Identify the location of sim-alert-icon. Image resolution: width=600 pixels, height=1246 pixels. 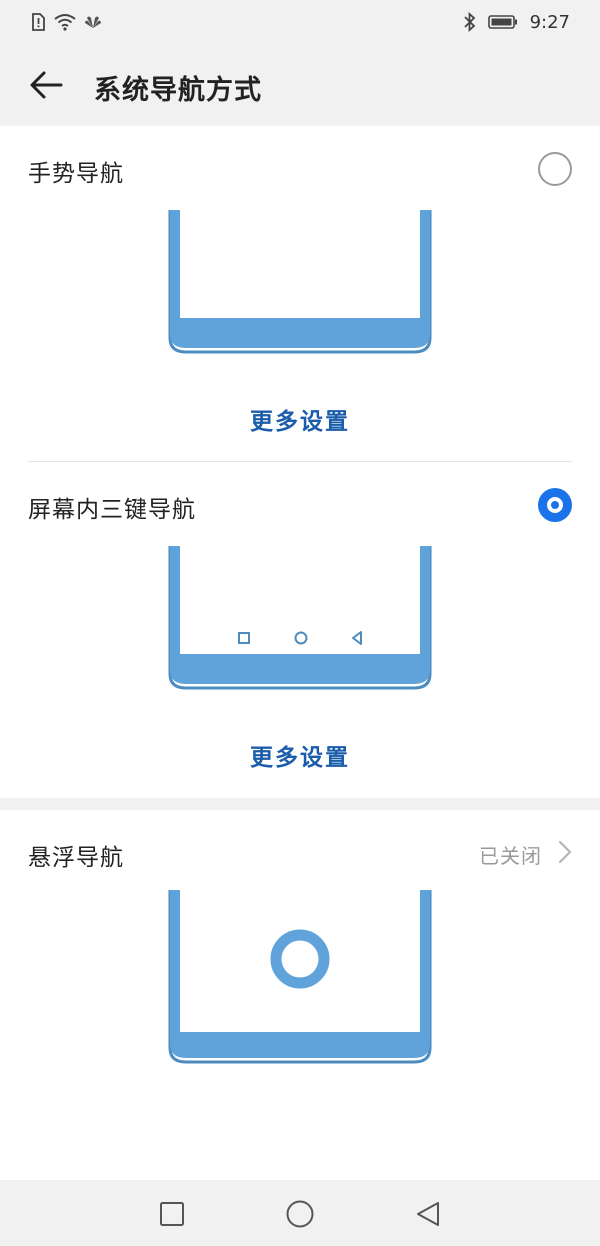
(38, 22).